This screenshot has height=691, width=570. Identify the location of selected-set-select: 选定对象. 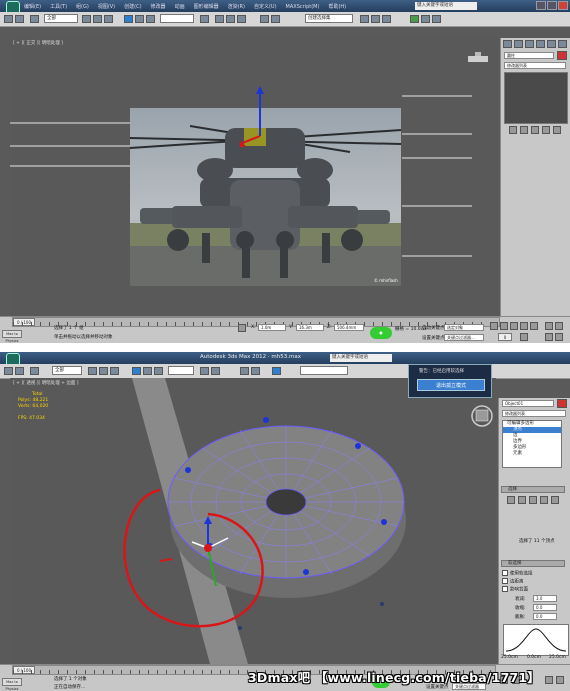
(464, 327).